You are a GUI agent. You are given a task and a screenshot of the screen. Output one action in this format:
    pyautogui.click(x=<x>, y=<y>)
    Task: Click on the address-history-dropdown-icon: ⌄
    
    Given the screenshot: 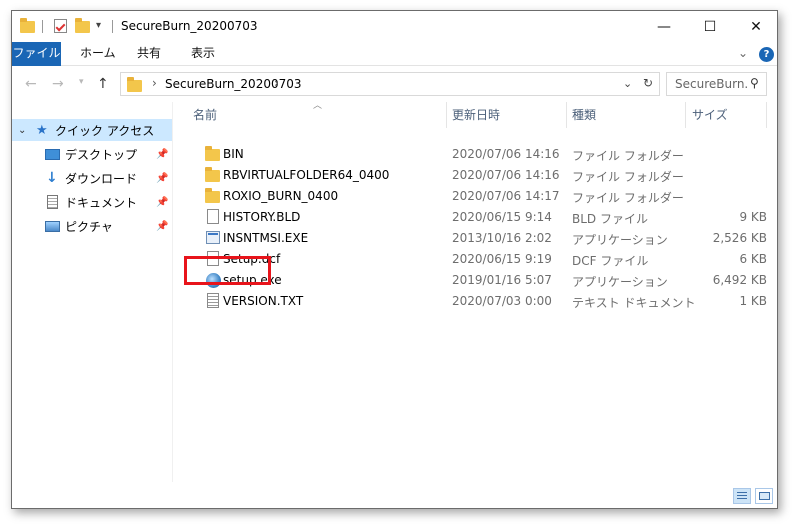 What is the action you would take?
    pyautogui.click(x=627, y=83)
    